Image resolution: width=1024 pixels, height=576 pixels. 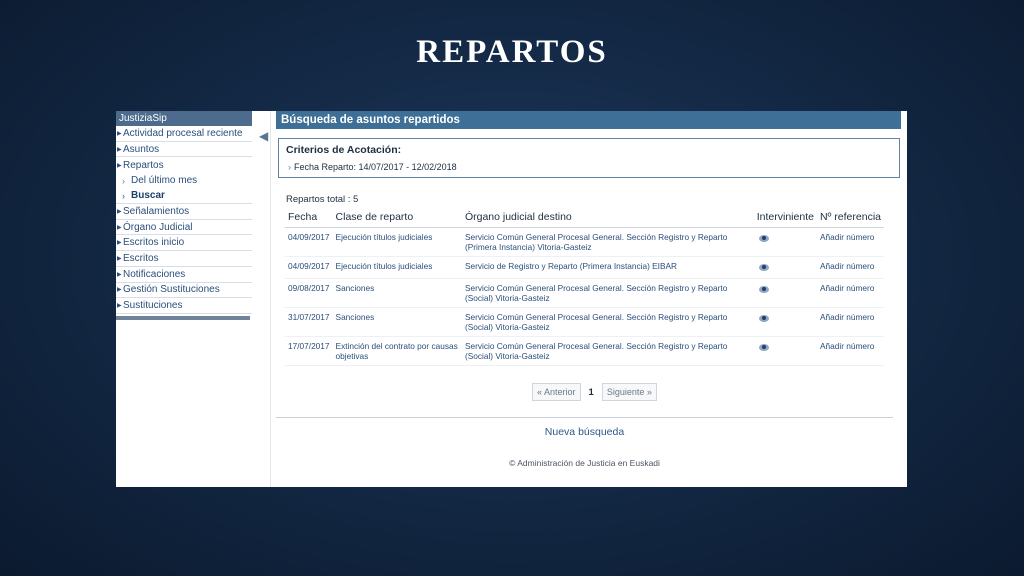 What do you see at coordinates (263, 136) in the screenshot?
I see `collapse-sidebar-icon: ◀` at bounding box center [263, 136].